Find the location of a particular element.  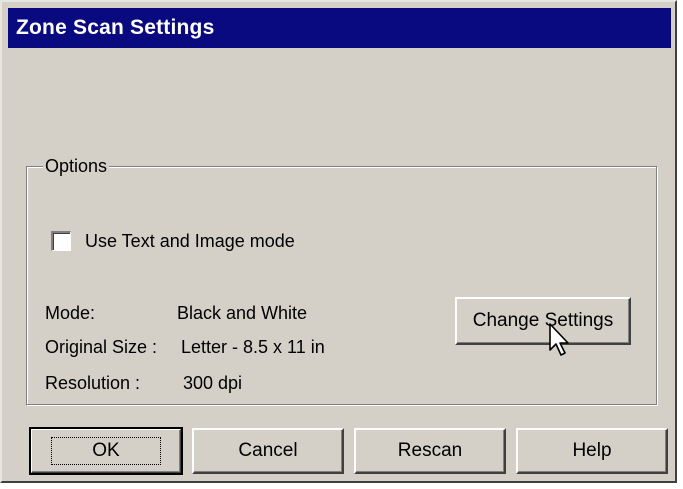

ok-button-label: OK is located at coordinates (106, 451).